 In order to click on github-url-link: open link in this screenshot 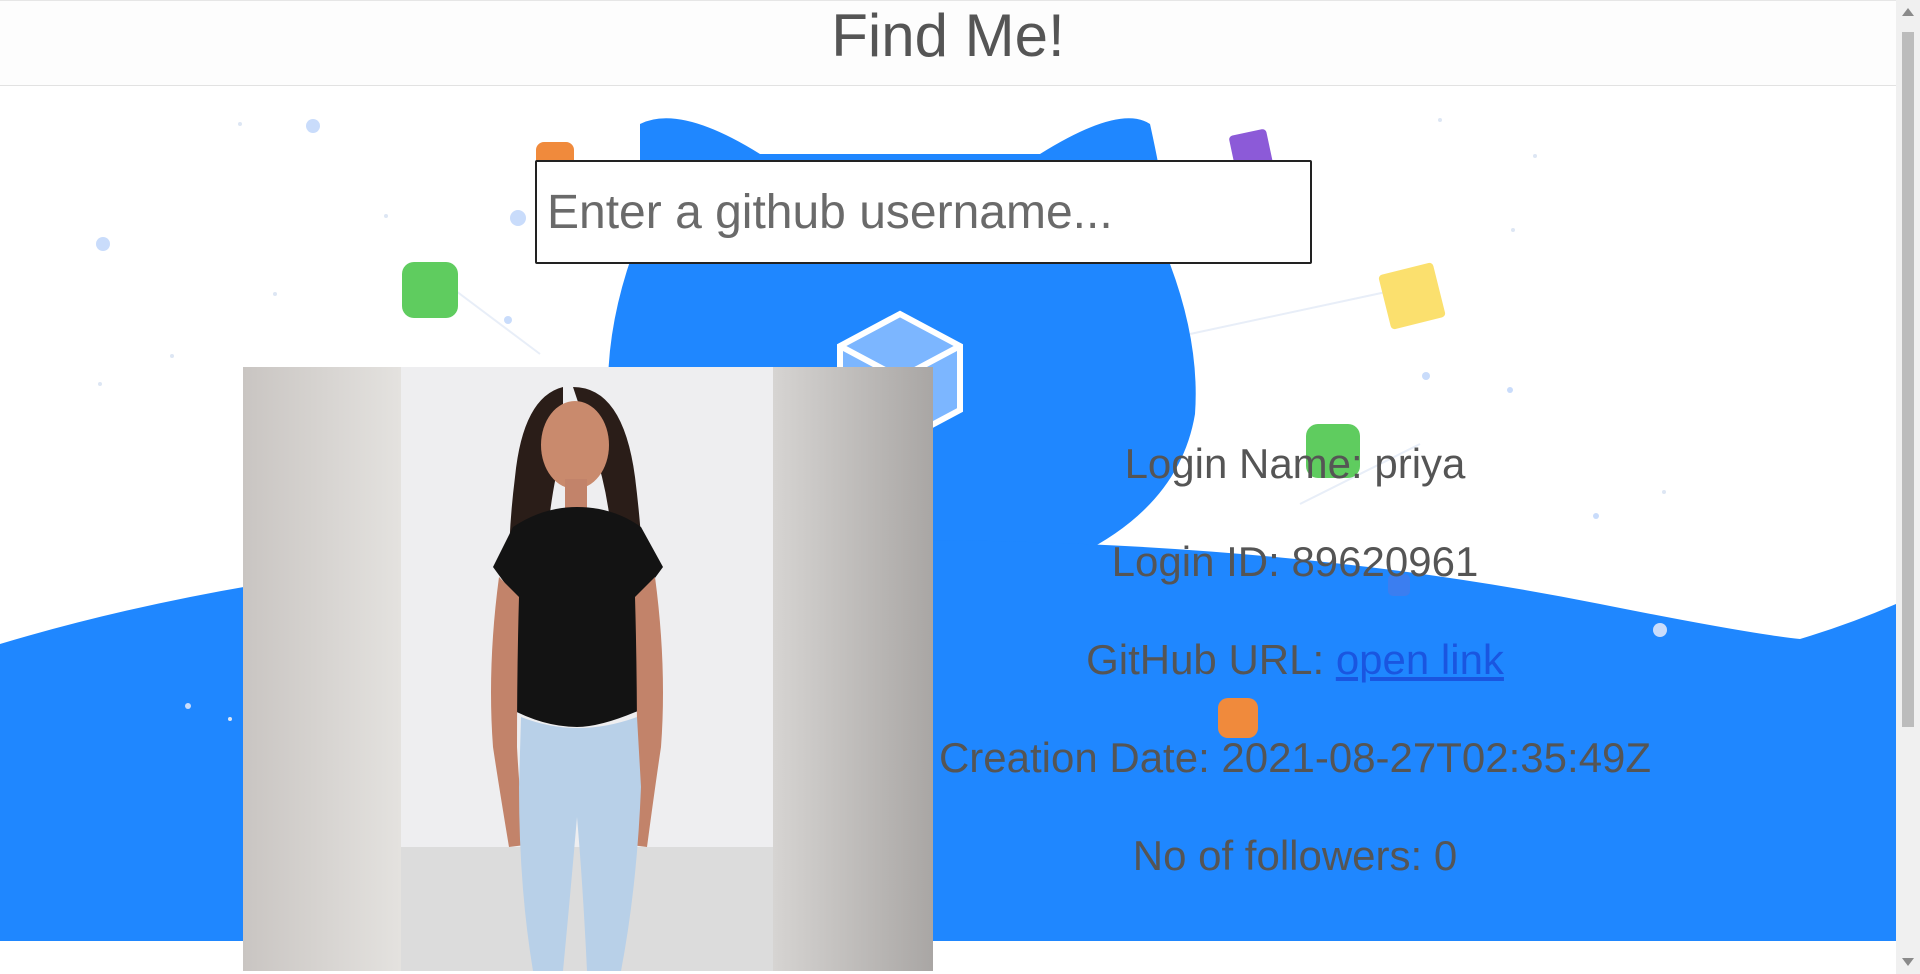, I will do `click(1420, 659)`.